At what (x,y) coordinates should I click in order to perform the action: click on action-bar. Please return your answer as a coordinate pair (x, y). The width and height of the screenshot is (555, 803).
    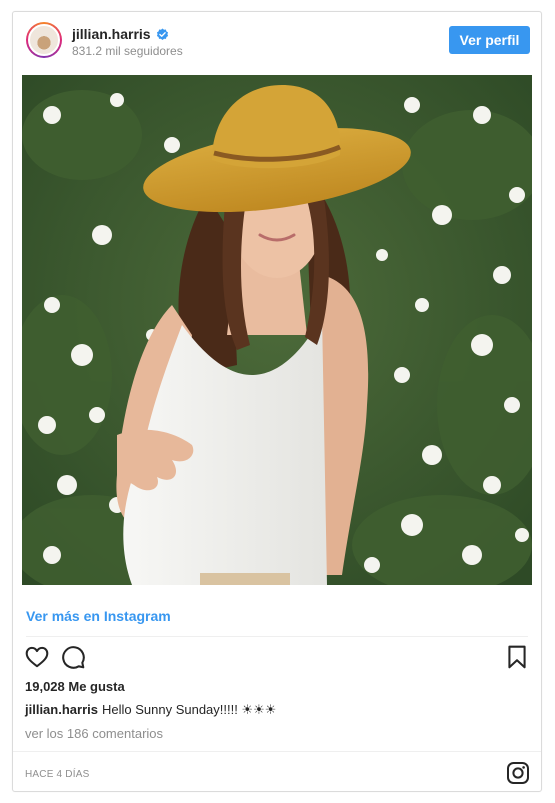
    Looking at the image, I should click on (277, 658).